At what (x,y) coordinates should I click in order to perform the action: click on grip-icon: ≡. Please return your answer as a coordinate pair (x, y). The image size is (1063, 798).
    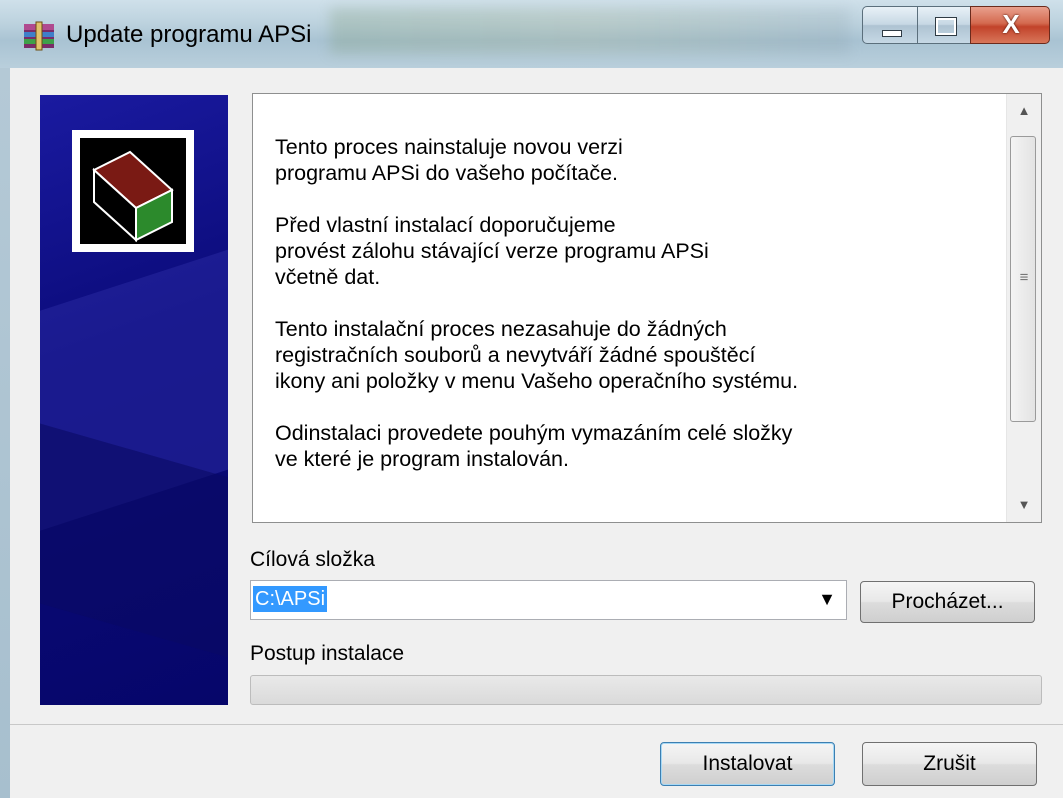
    Looking at the image, I should click on (1024, 277).